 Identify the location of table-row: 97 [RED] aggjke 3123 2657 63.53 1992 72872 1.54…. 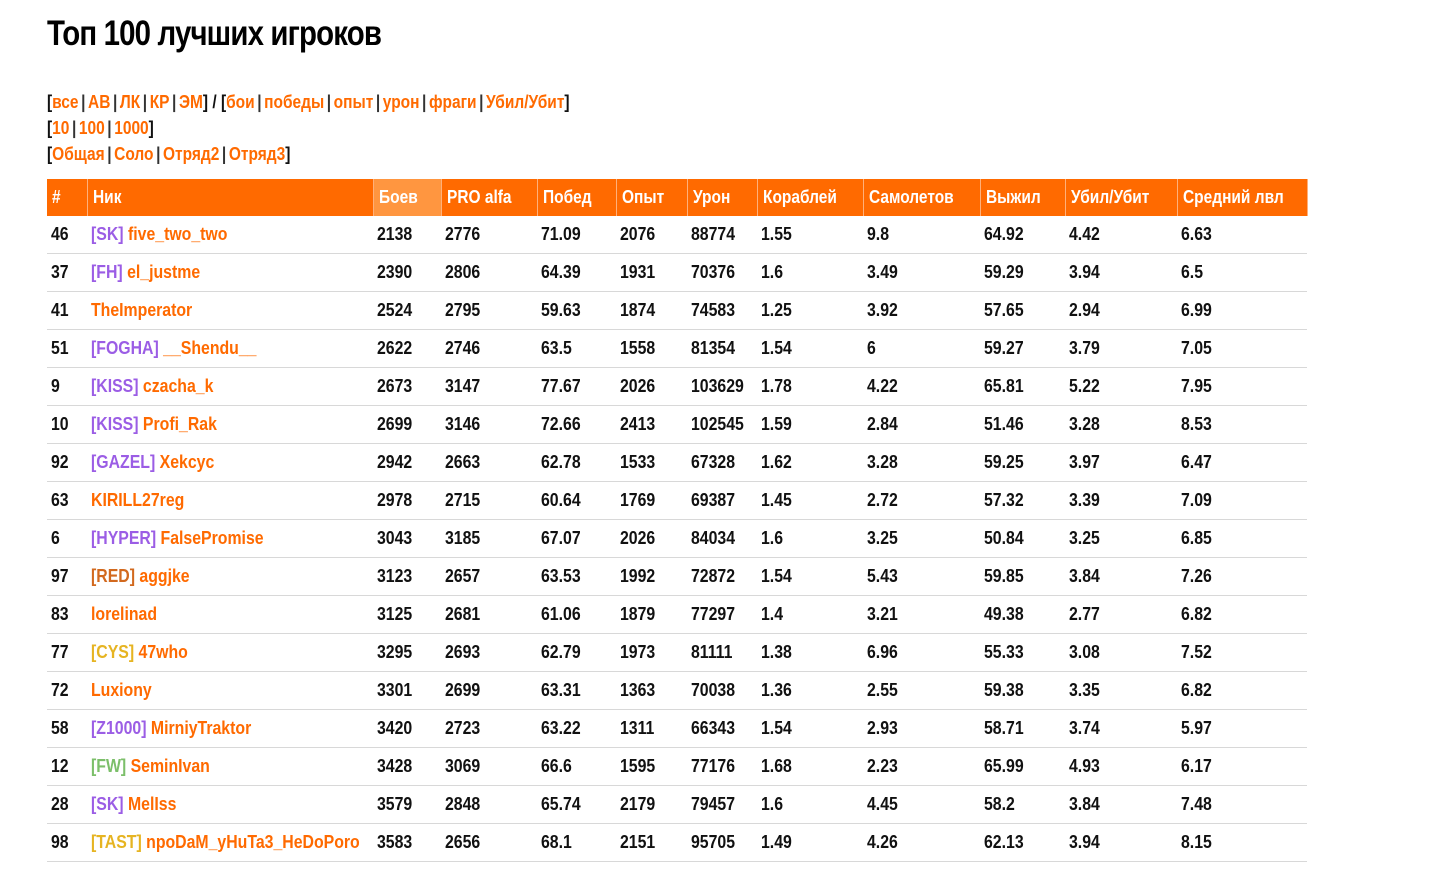
(677, 576).